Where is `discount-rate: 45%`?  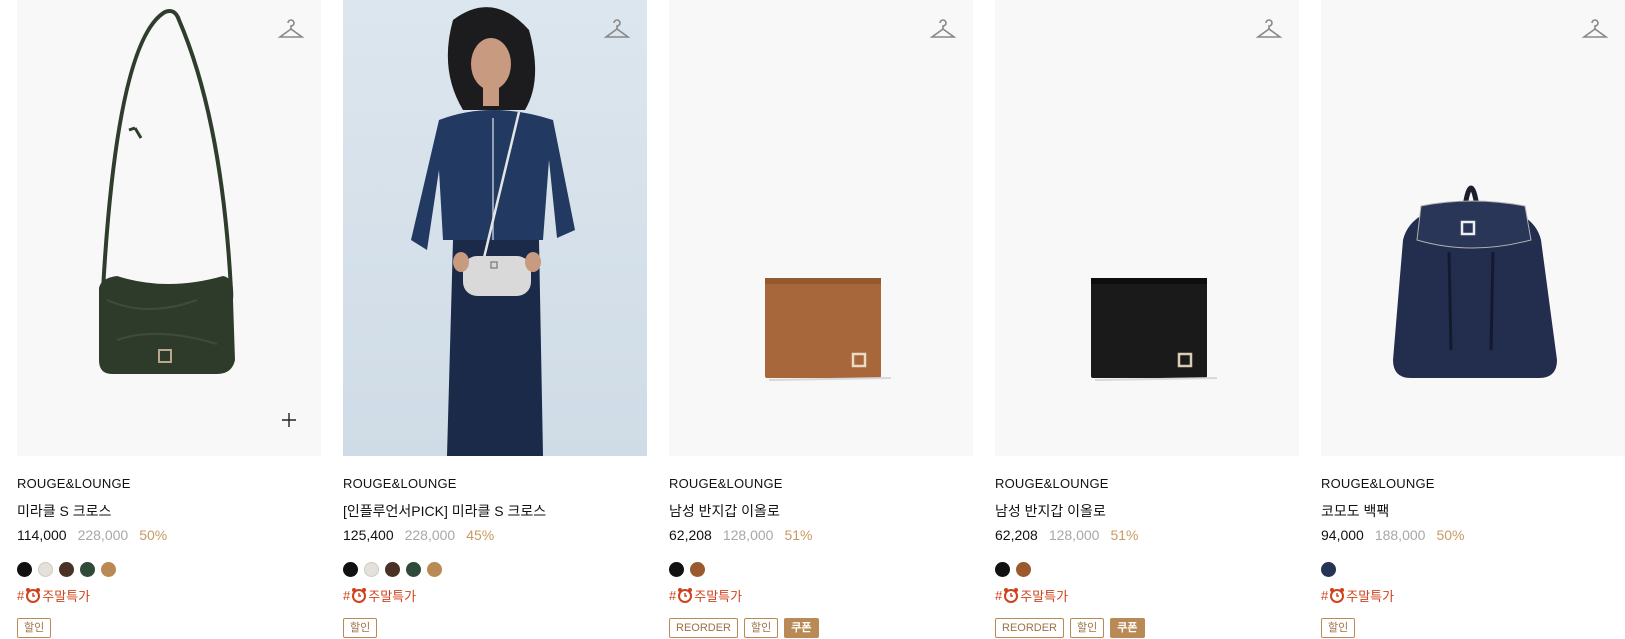
discount-rate: 45% is located at coordinates (480, 535).